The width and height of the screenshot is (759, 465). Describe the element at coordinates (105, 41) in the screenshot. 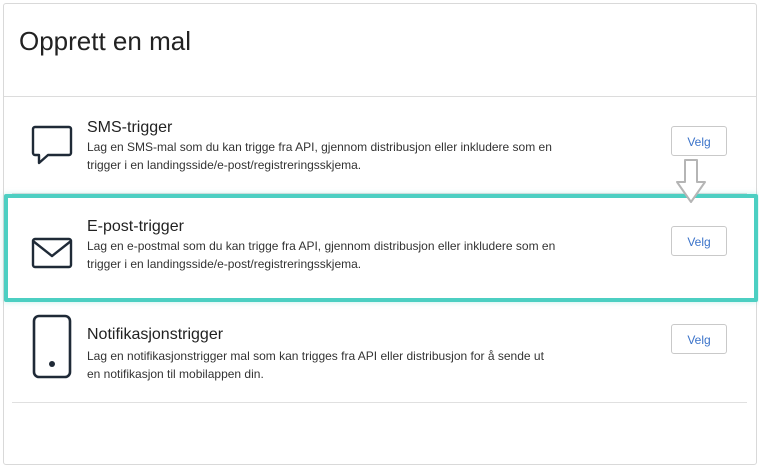

I see `dialog-title: Opprett en mal` at that location.